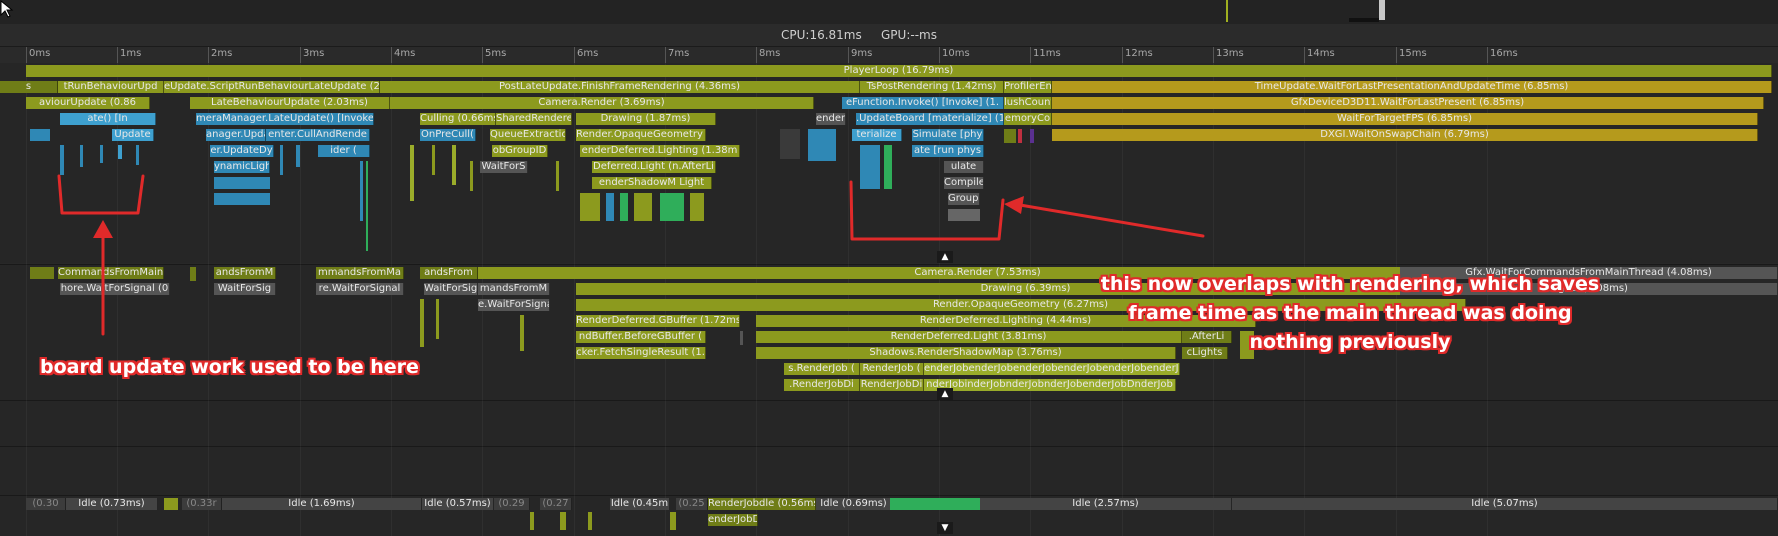 The image size is (1778, 536). Describe the element at coordinates (964, 167) in the screenshot. I see `main-sample-bar: ulate` at that location.